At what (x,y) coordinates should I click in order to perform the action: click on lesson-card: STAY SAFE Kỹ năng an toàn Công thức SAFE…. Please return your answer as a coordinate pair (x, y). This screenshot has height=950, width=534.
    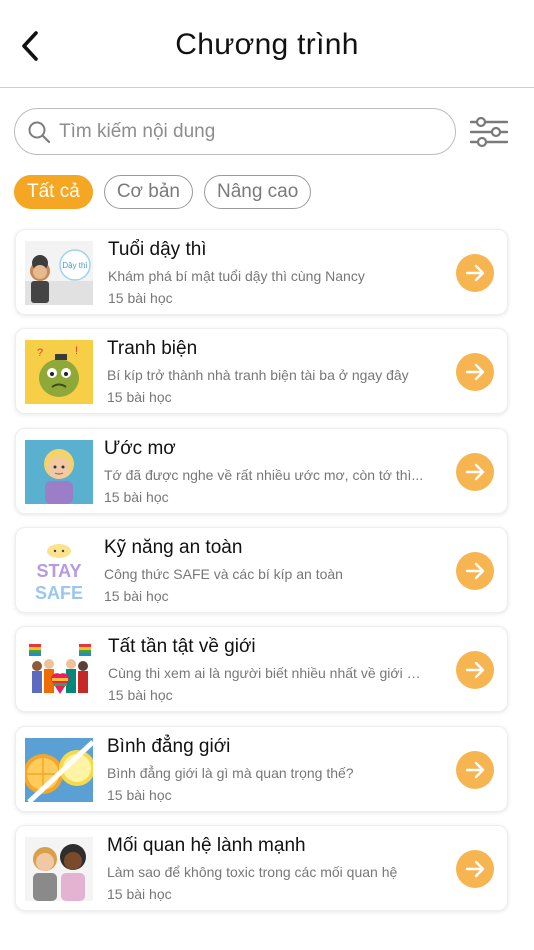
    Looking at the image, I should click on (261, 570).